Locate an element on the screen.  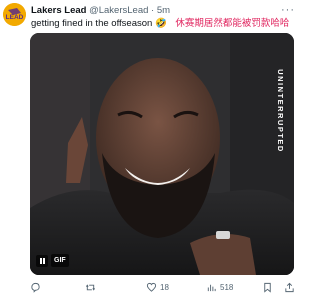
avatar: LEAD is located at coordinates (14, 14).